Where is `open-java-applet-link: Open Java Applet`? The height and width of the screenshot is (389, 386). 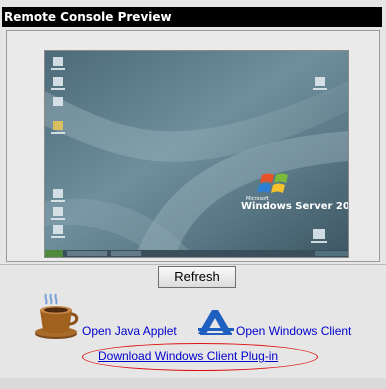
open-java-applet-link: Open Java Applet is located at coordinates (129, 331).